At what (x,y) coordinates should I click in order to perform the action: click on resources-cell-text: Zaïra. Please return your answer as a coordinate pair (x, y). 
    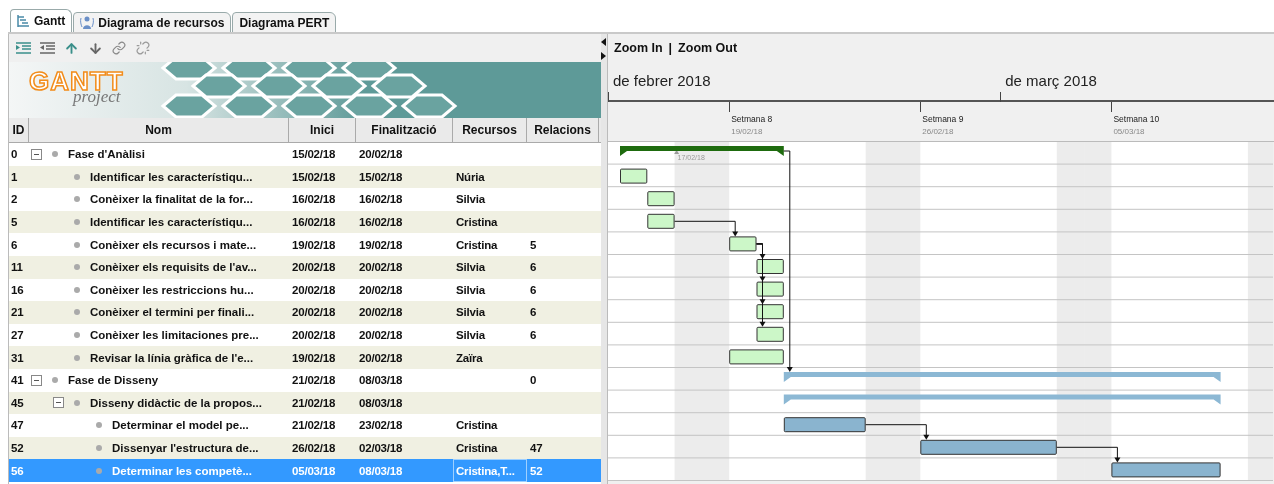
    Looking at the image, I should click on (469, 358).